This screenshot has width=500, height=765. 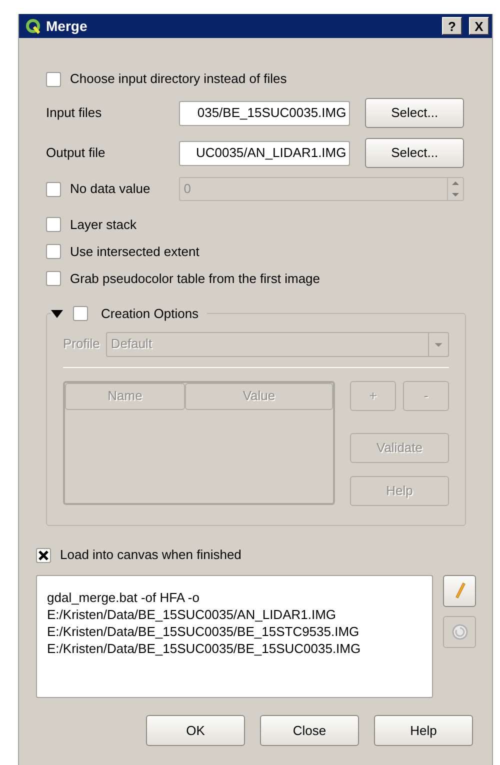 What do you see at coordinates (264, 113) in the screenshot?
I see `path-field: 035/BE_15SUC0035.IMG` at bounding box center [264, 113].